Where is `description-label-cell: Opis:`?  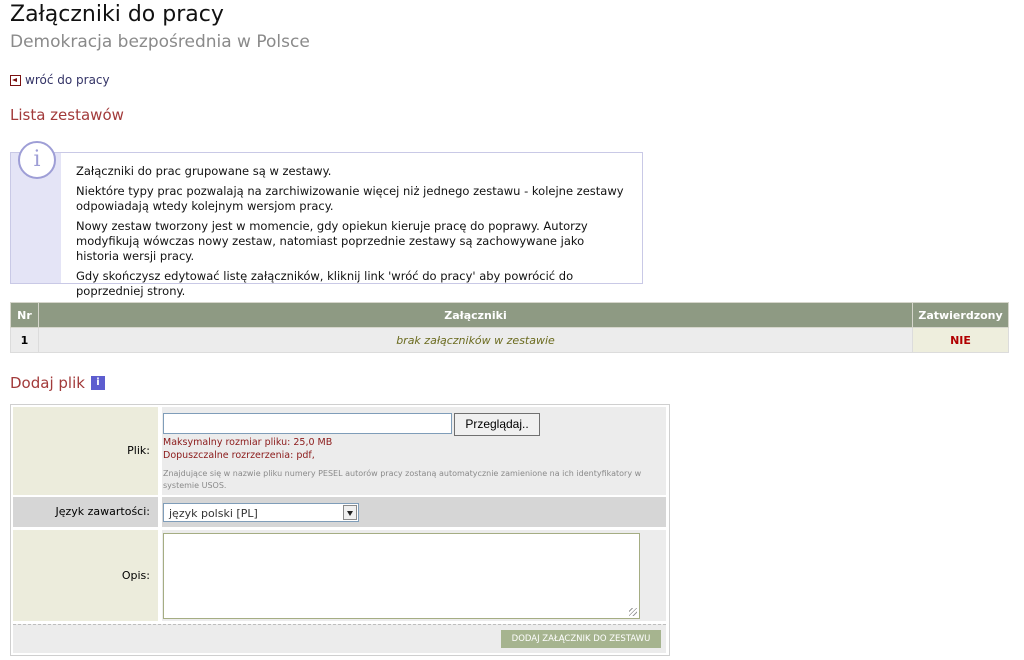
description-label-cell: Opis: is located at coordinates (85, 575).